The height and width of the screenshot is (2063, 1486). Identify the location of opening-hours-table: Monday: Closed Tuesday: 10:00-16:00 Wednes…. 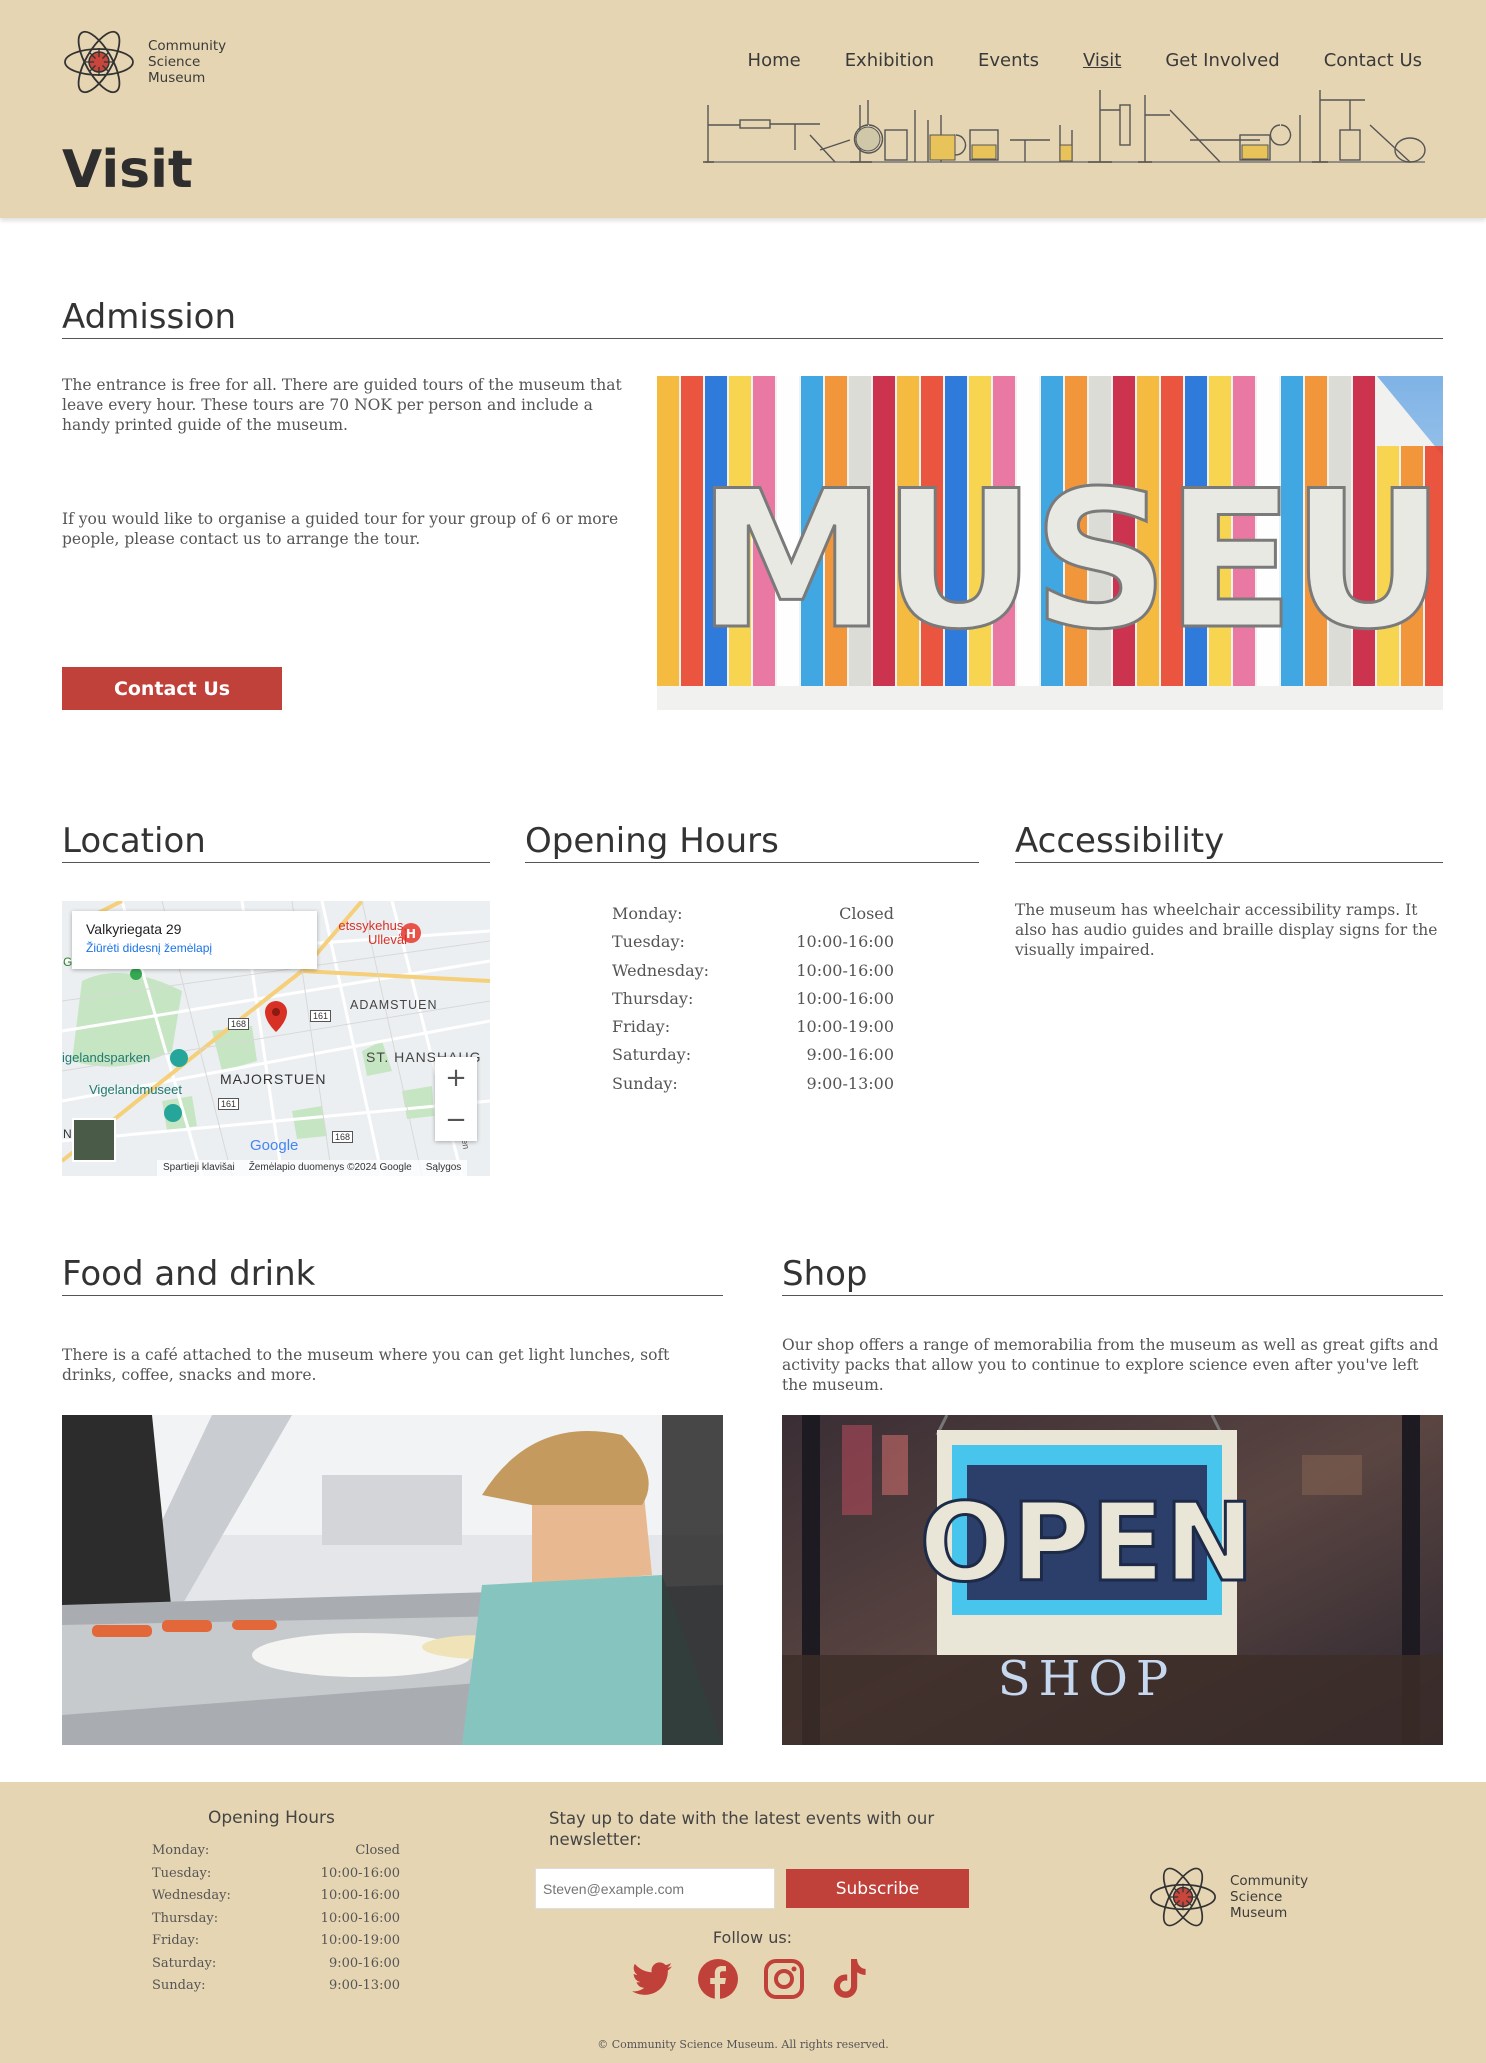
(753, 999).